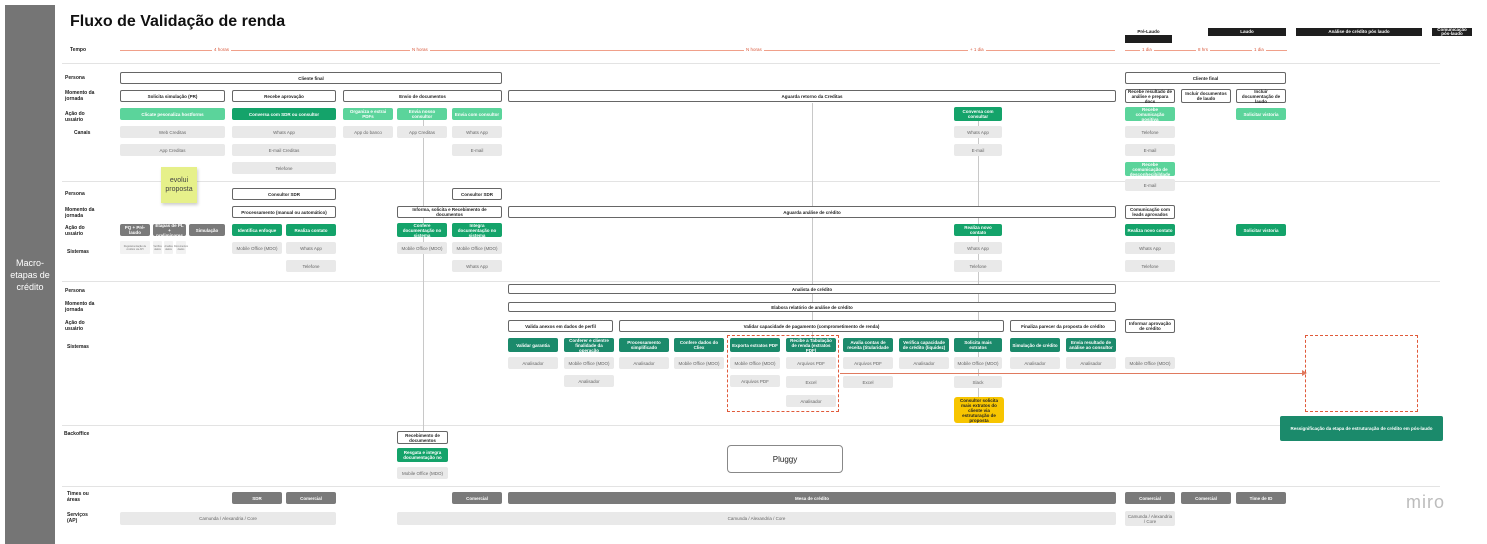  I want to click on label-backoffice: Backoffice, so click(77, 434).